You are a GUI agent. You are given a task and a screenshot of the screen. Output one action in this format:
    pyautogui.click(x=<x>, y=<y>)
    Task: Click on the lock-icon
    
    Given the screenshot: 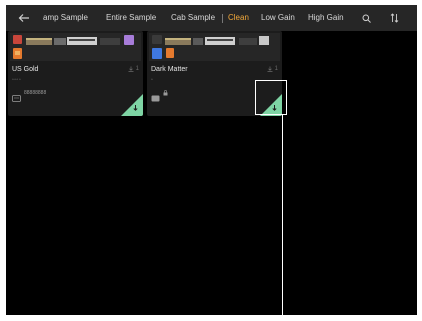 What is the action you would take?
    pyautogui.click(x=165, y=94)
    